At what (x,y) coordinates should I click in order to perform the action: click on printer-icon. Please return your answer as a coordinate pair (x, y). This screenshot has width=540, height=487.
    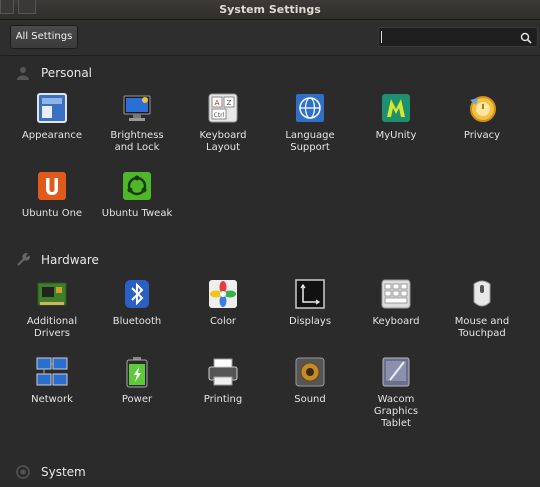
    Looking at the image, I should click on (223, 372).